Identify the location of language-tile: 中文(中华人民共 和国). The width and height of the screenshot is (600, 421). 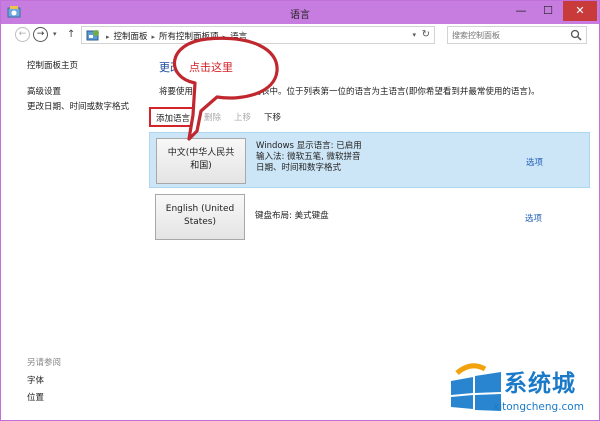
(201, 161).